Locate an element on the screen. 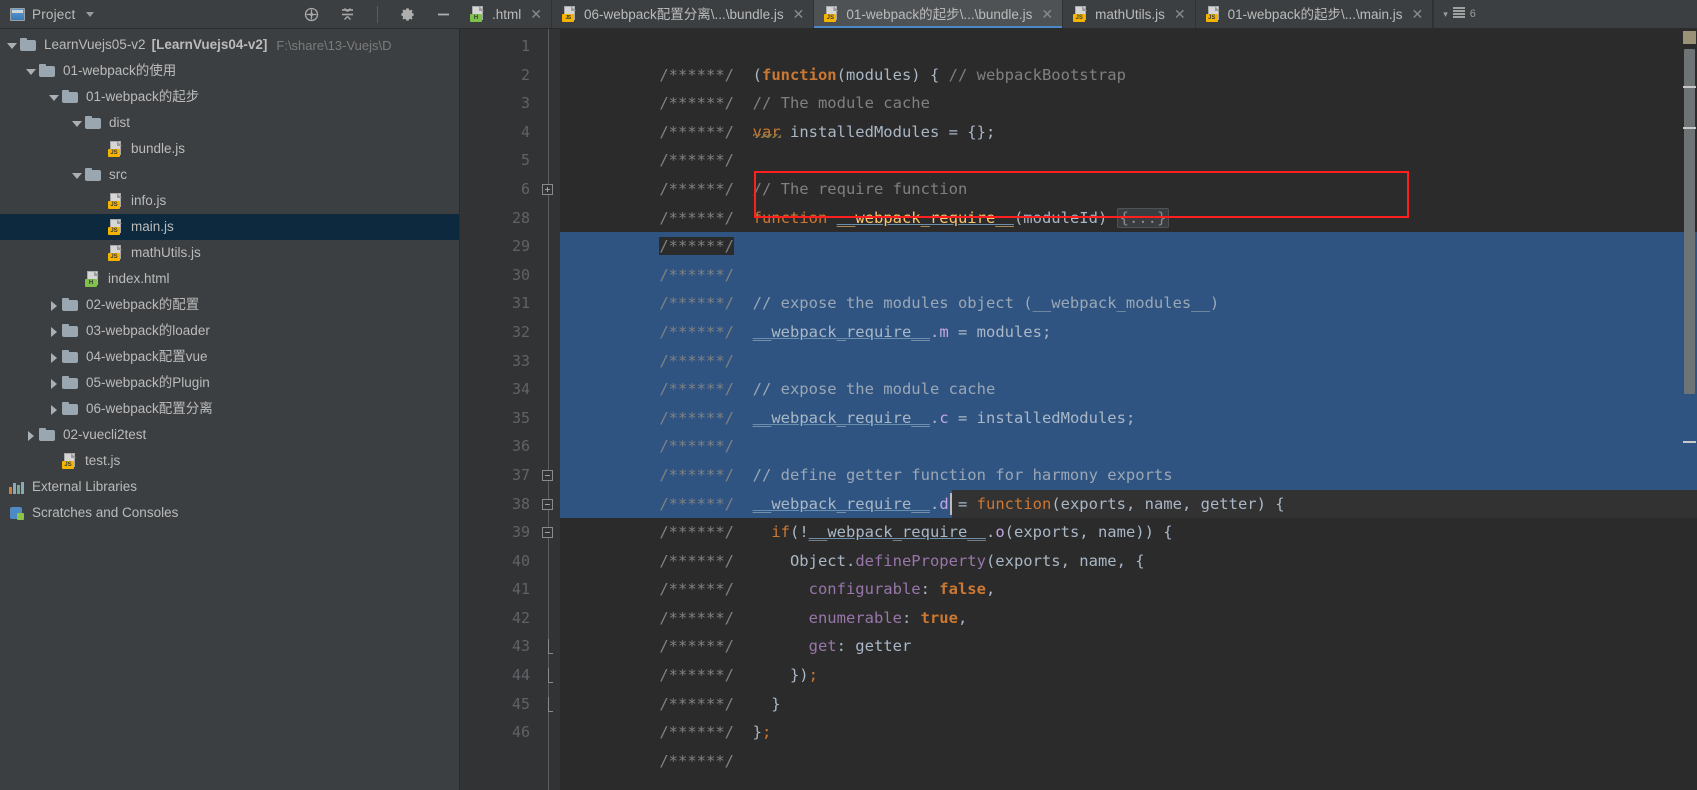 This screenshot has width=1697, height=790. locate-icon is located at coordinates (311, 14).